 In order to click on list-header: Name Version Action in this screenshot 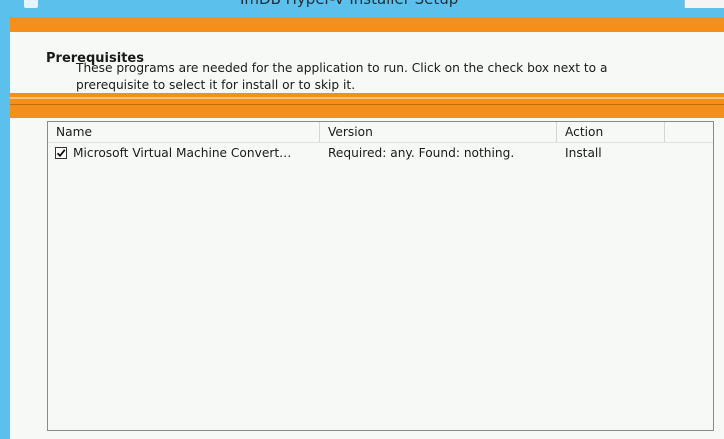, I will do `click(380, 132)`.